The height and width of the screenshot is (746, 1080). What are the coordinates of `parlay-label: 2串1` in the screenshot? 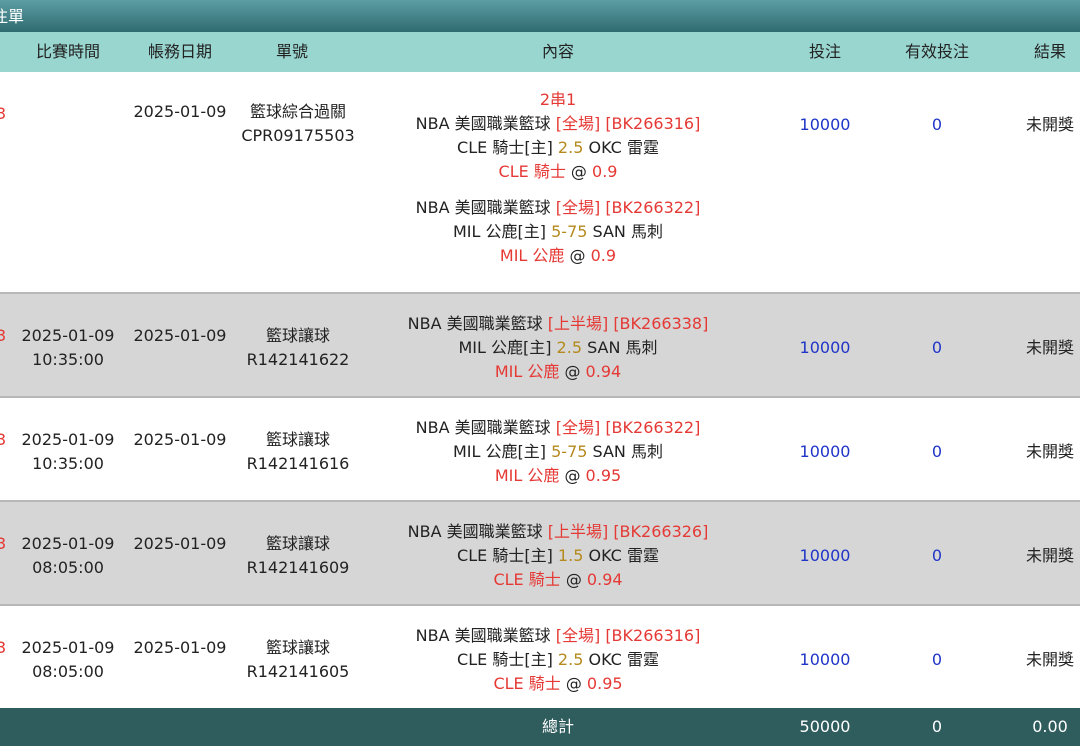 It's located at (558, 99).